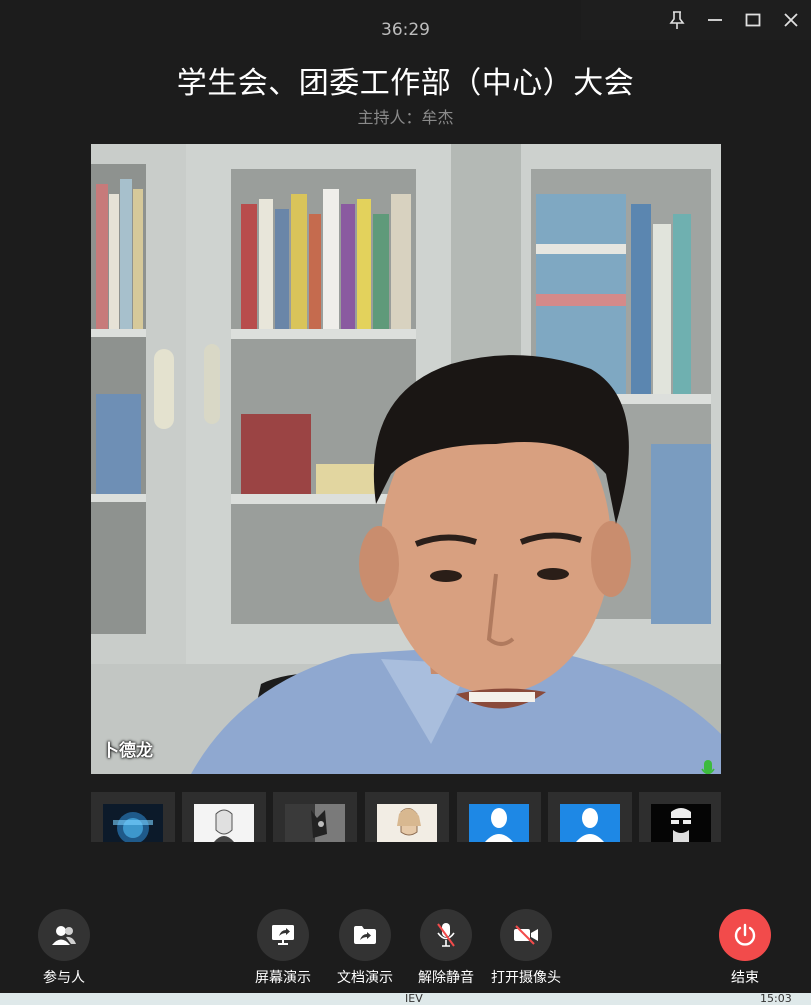 The image size is (811, 1005). Describe the element at coordinates (446, 935) in the screenshot. I see `mic-muted-icon` at that location.